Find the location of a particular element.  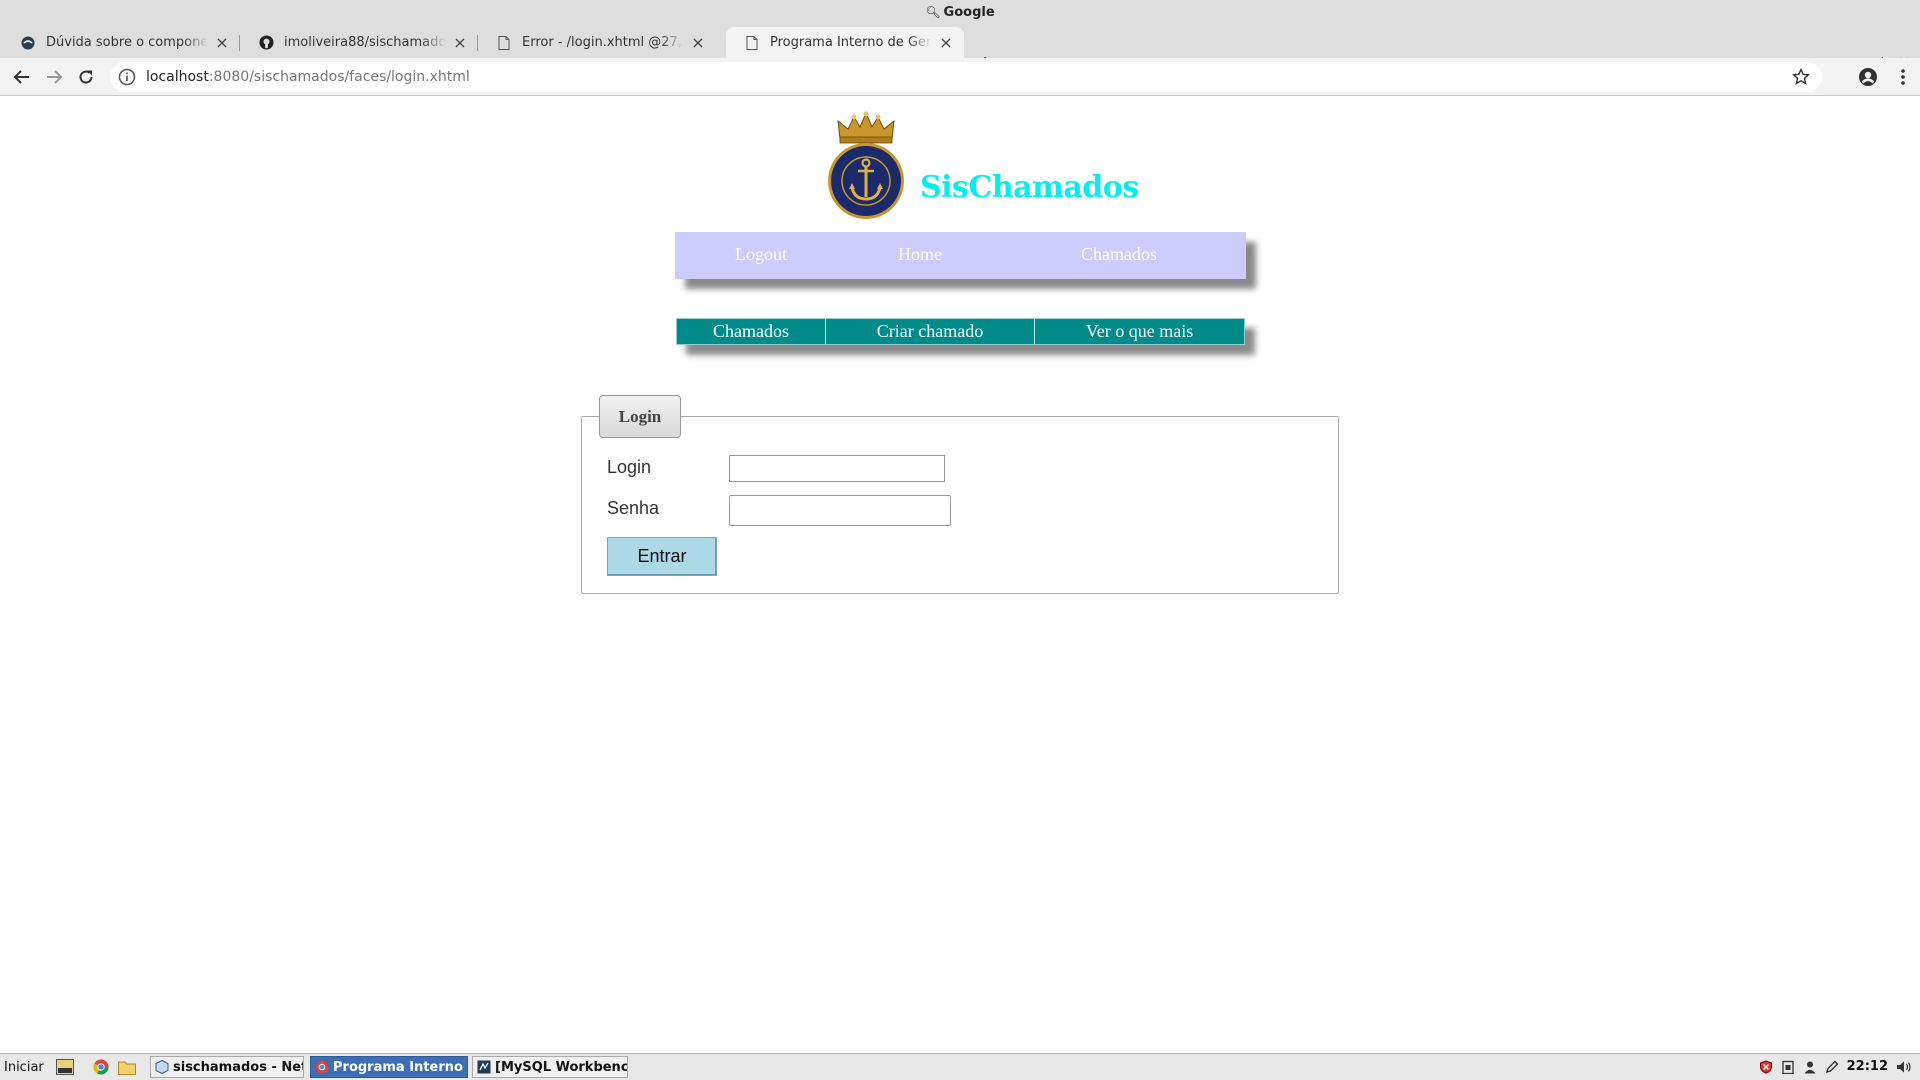

submenu-criar-chamado: Criar chamado is located at coordinates (930, 331).